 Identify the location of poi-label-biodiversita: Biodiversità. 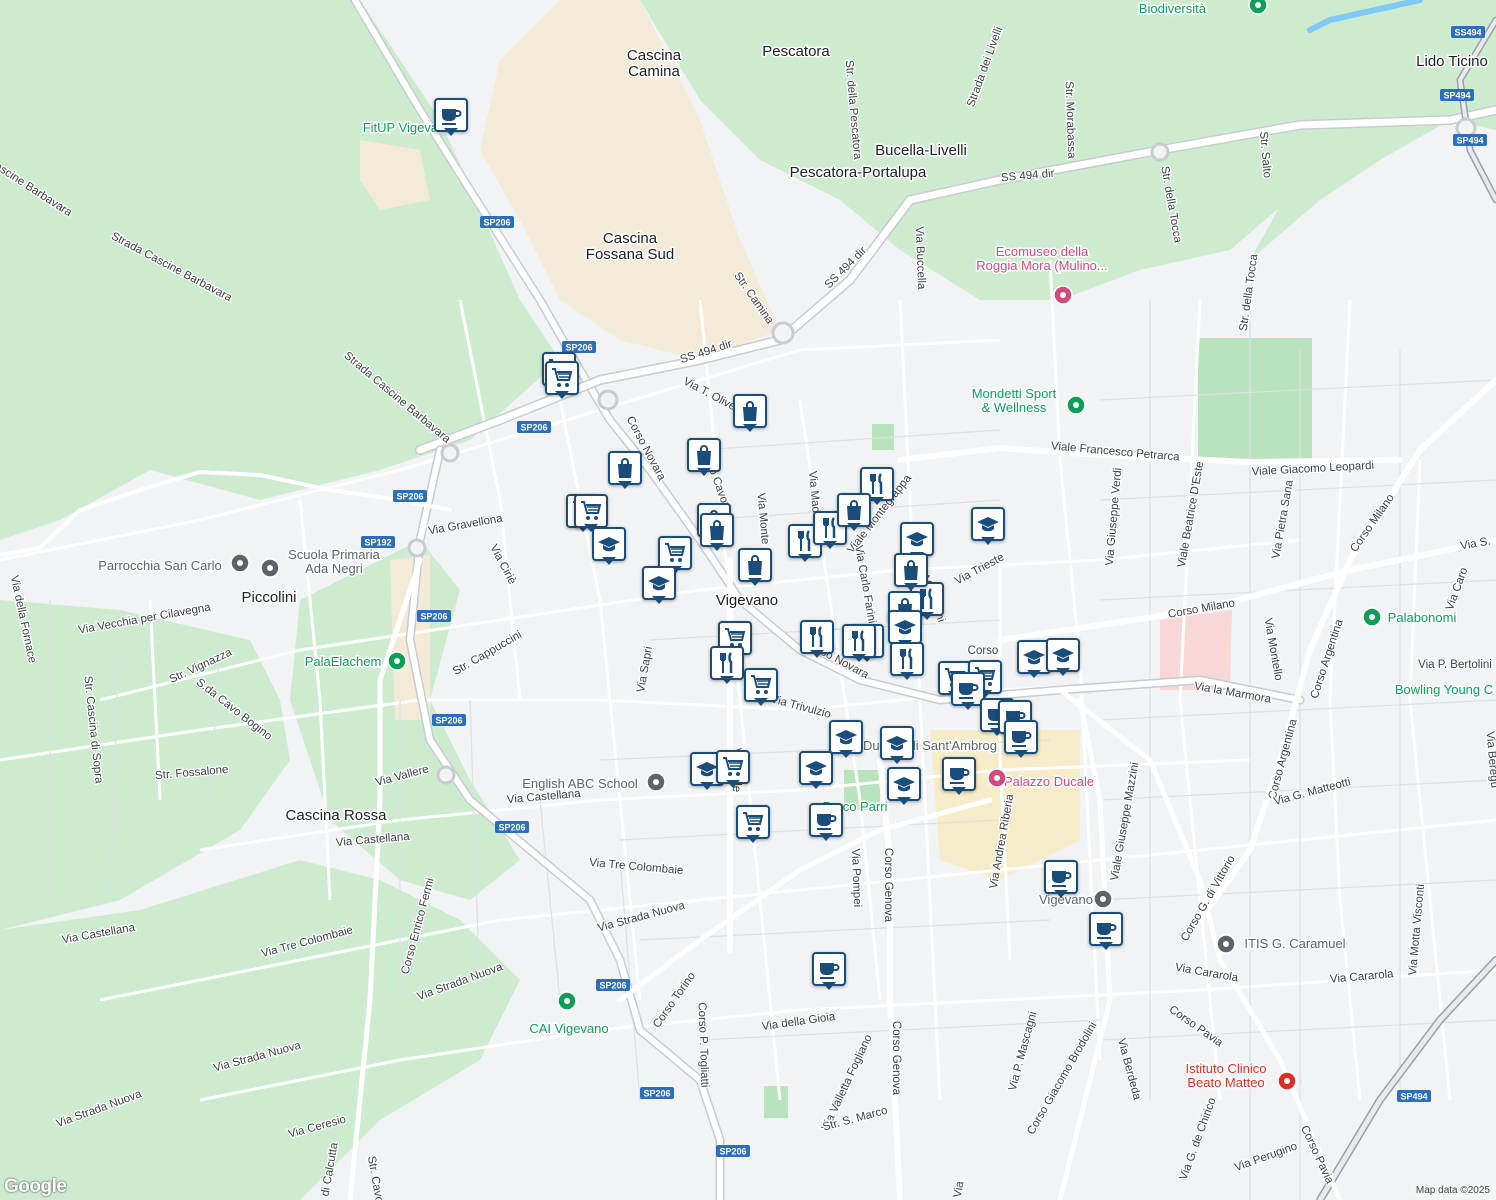
(1173, 8).